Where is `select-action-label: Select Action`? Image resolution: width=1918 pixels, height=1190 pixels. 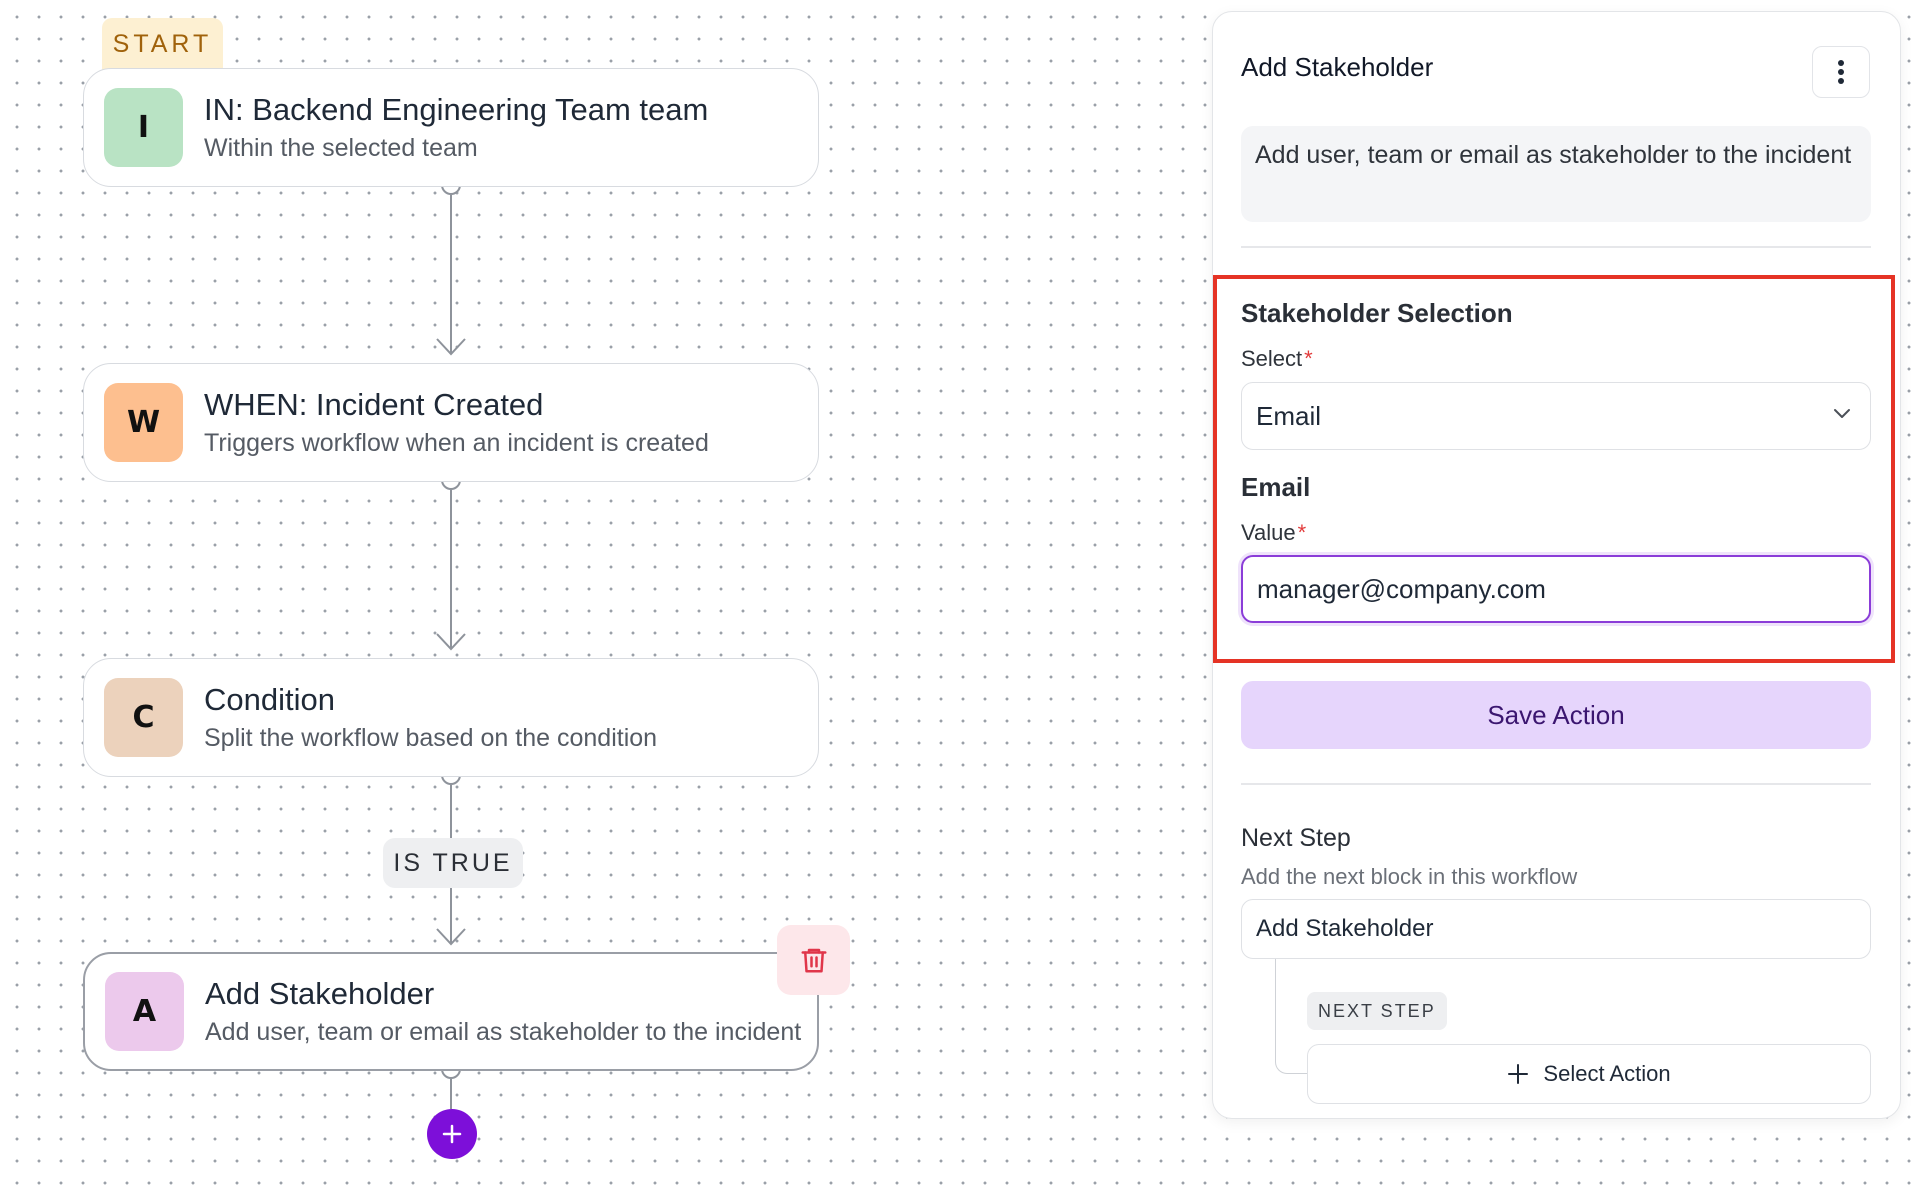 select-action-label: Select Action is located at coordinates (1607, 1073).